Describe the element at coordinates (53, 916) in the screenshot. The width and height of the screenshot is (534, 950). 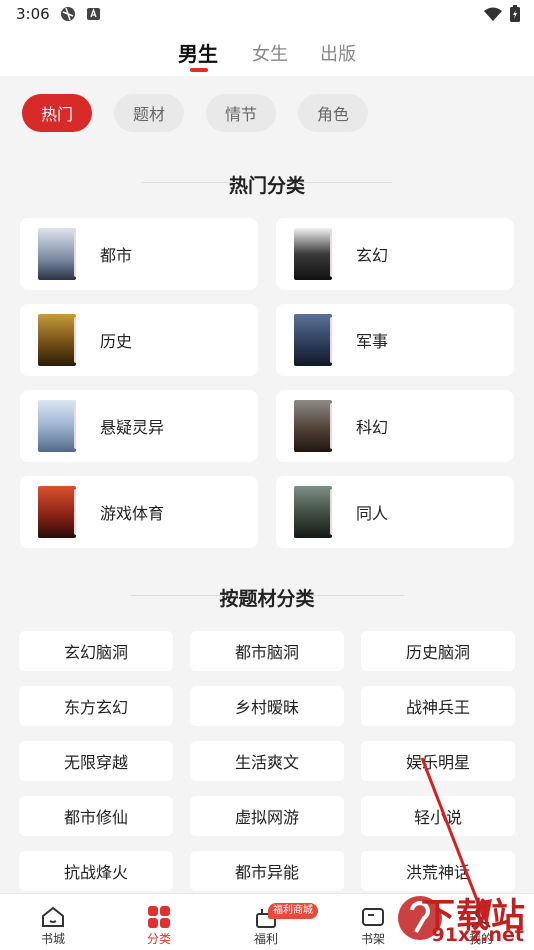
I see `home-icon` at that location.